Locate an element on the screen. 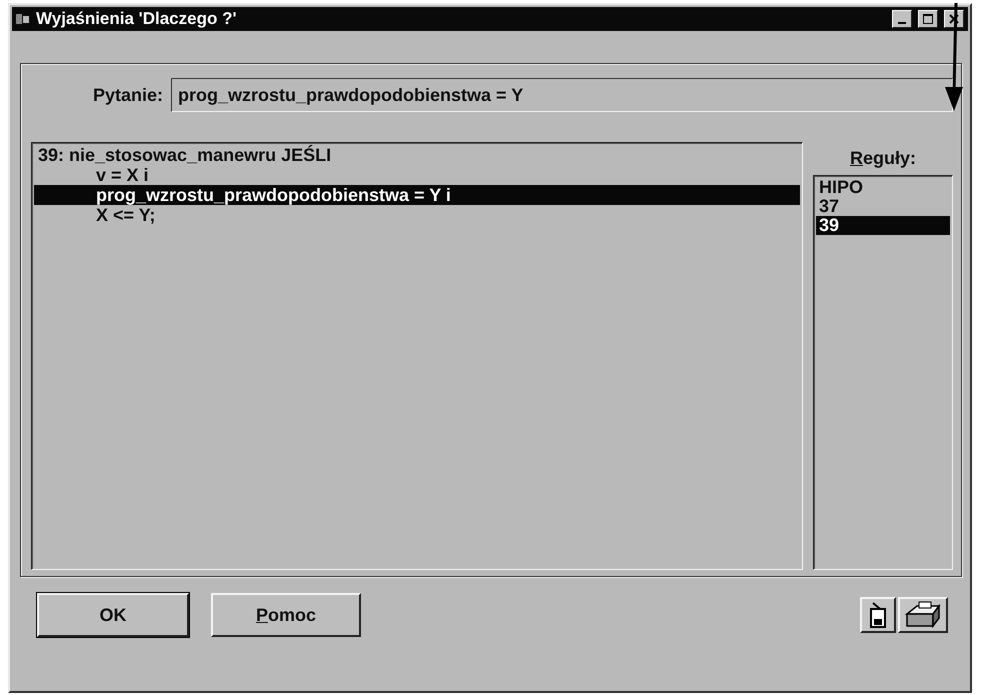  rule-item: HIPO is located at coordinates (883, 187).